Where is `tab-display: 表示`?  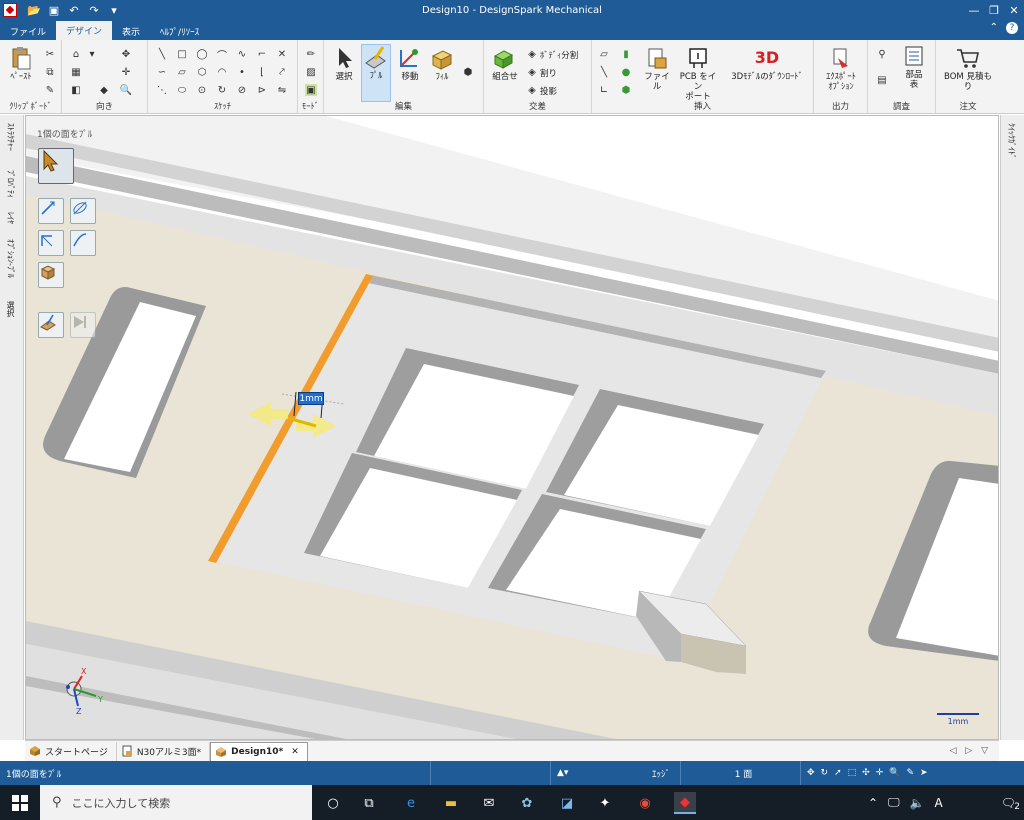
tab-display: 表示 is located at coordinates (131, 31).